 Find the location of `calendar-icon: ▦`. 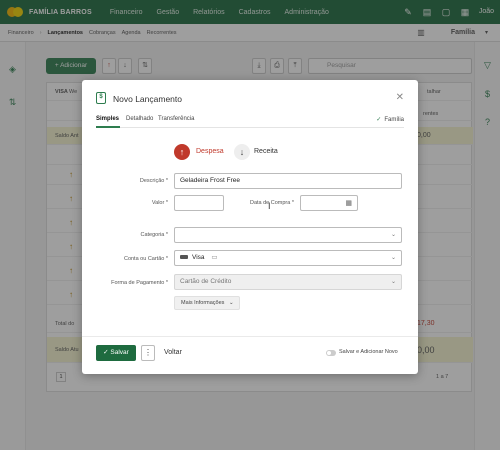

calendar-icon: ▦ is located at coordinates (348, 204).